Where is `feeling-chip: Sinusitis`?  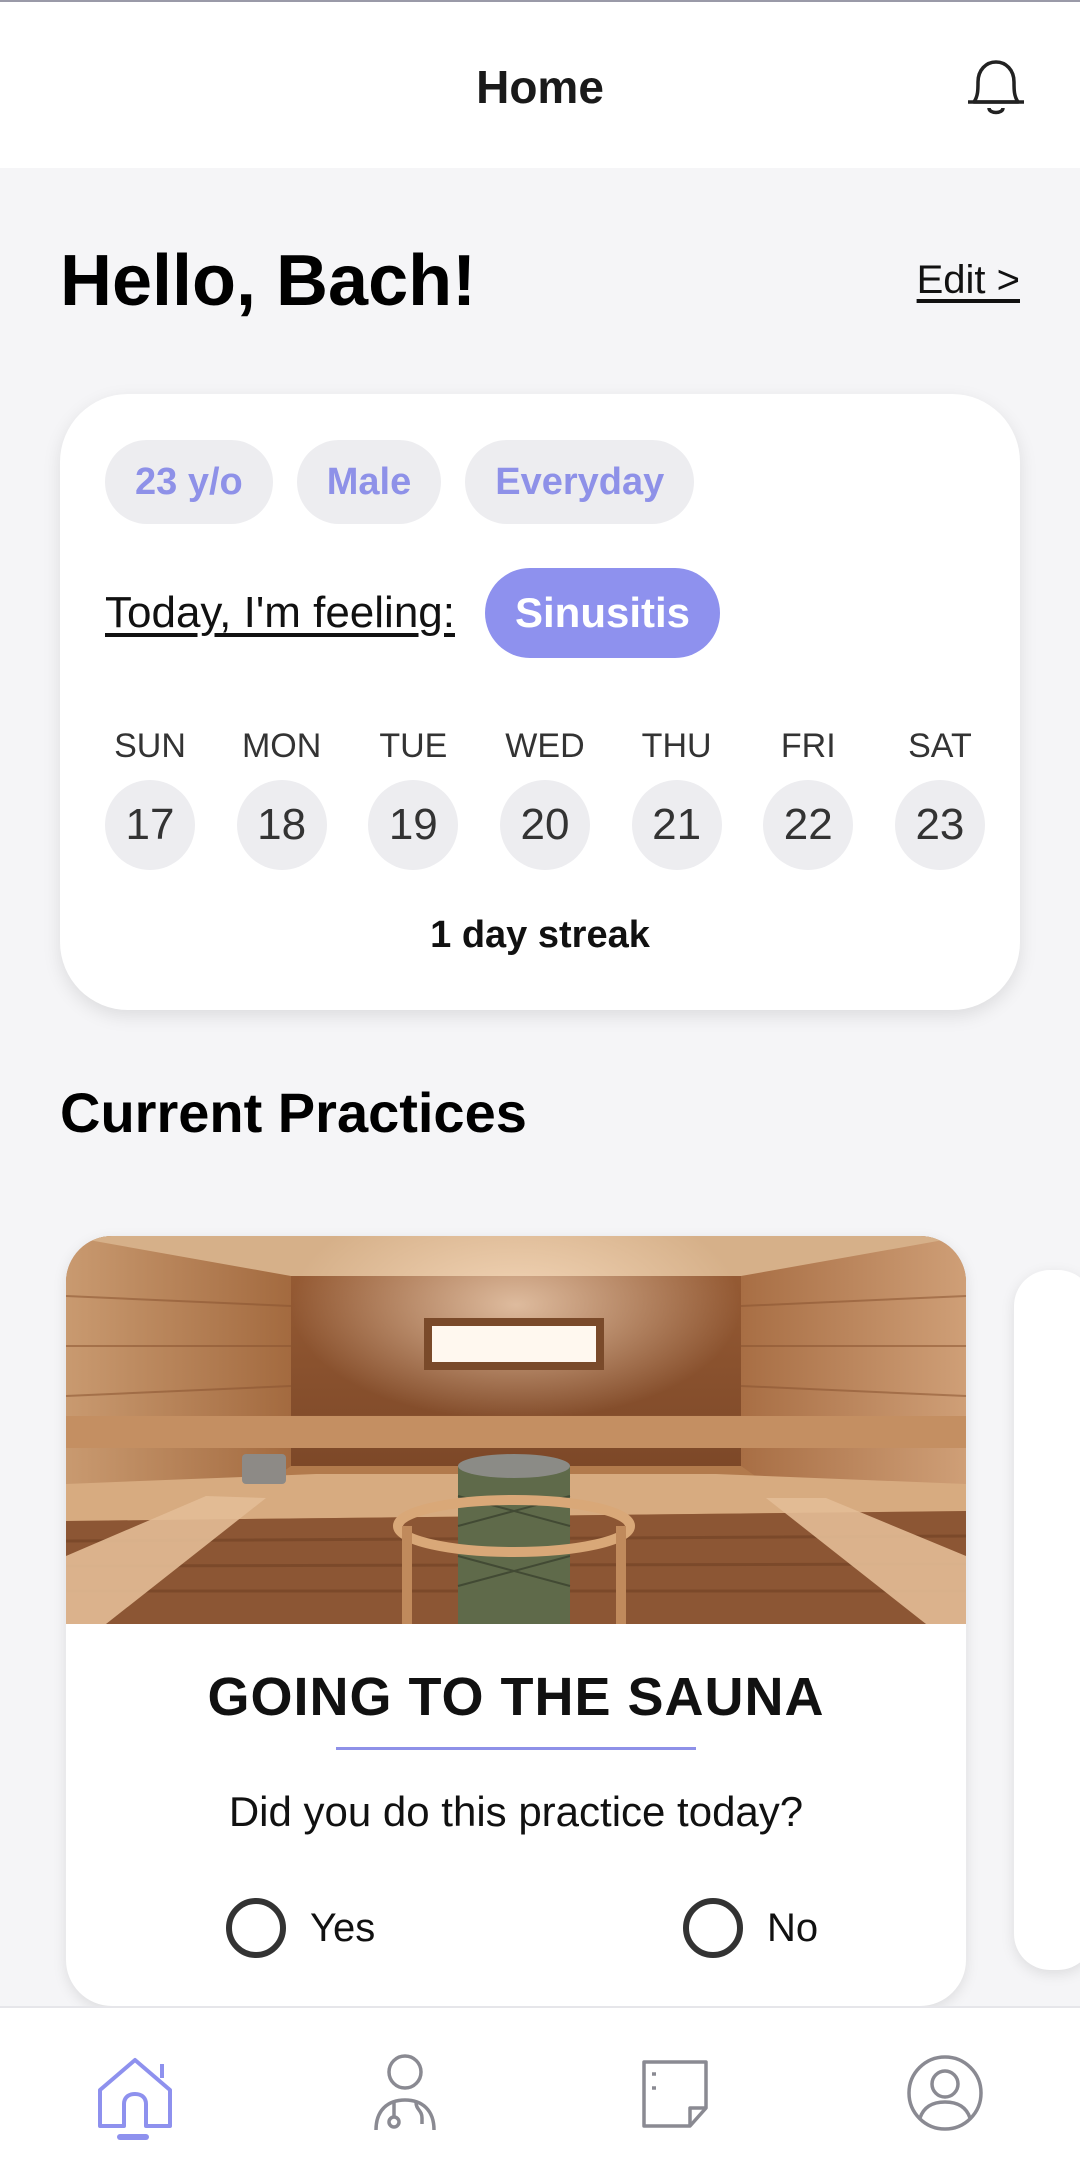 feeling-chip: Sinusitis is located at coordinates (602, 613).